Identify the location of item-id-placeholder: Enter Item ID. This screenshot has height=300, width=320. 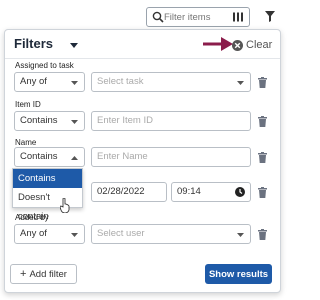
(125, 120).